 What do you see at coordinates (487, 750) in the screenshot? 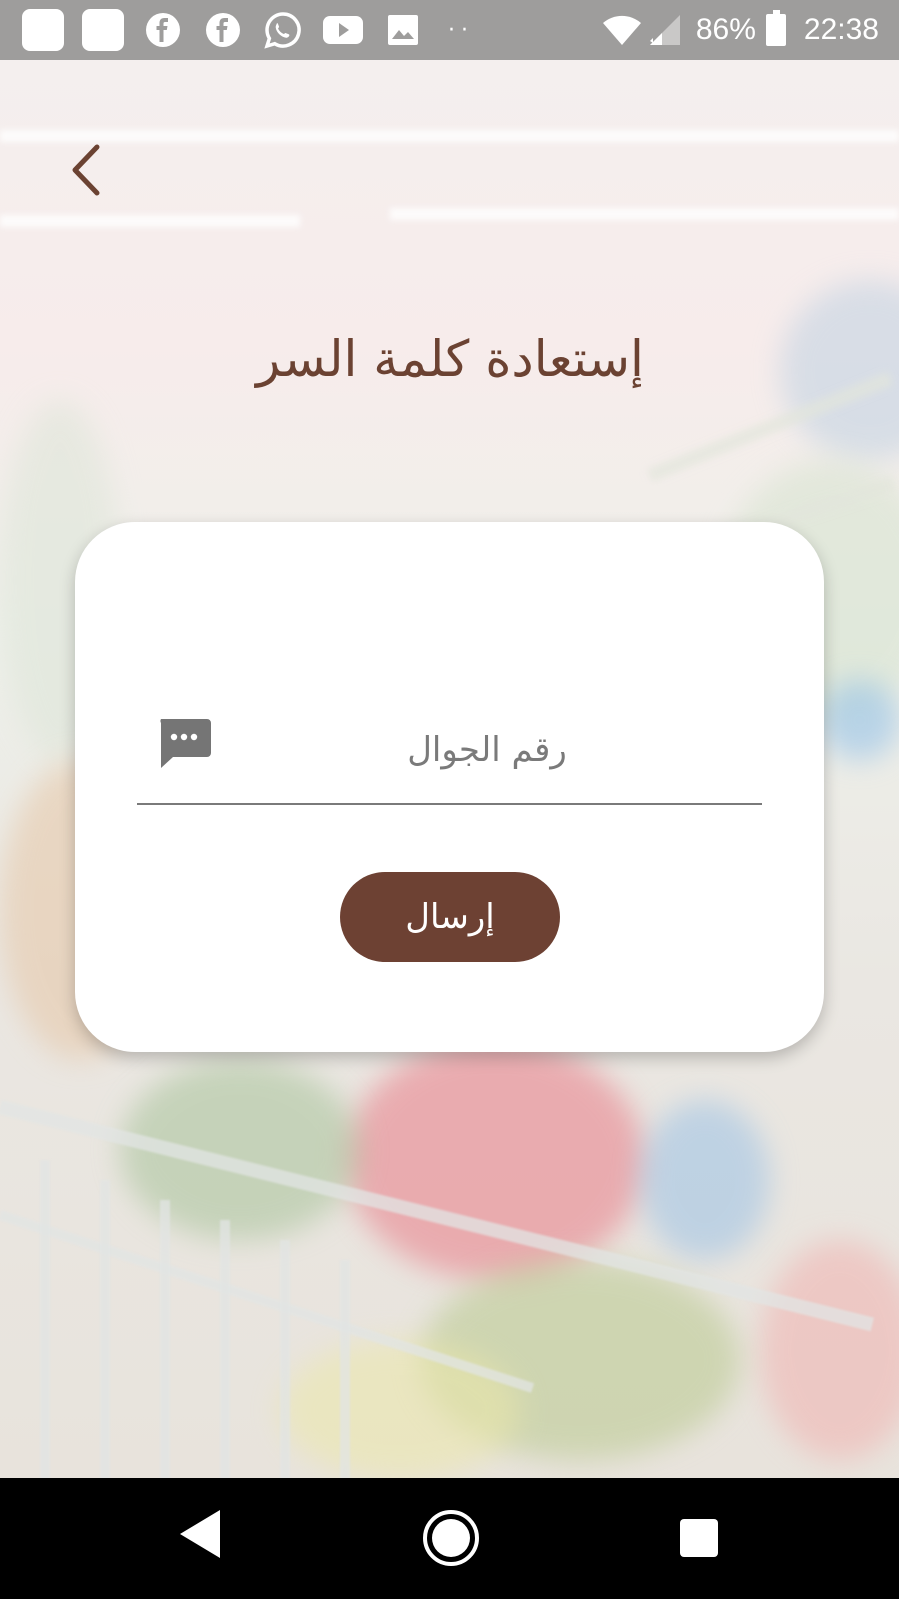
I see `phone-input` at bounding box center [487, 750].